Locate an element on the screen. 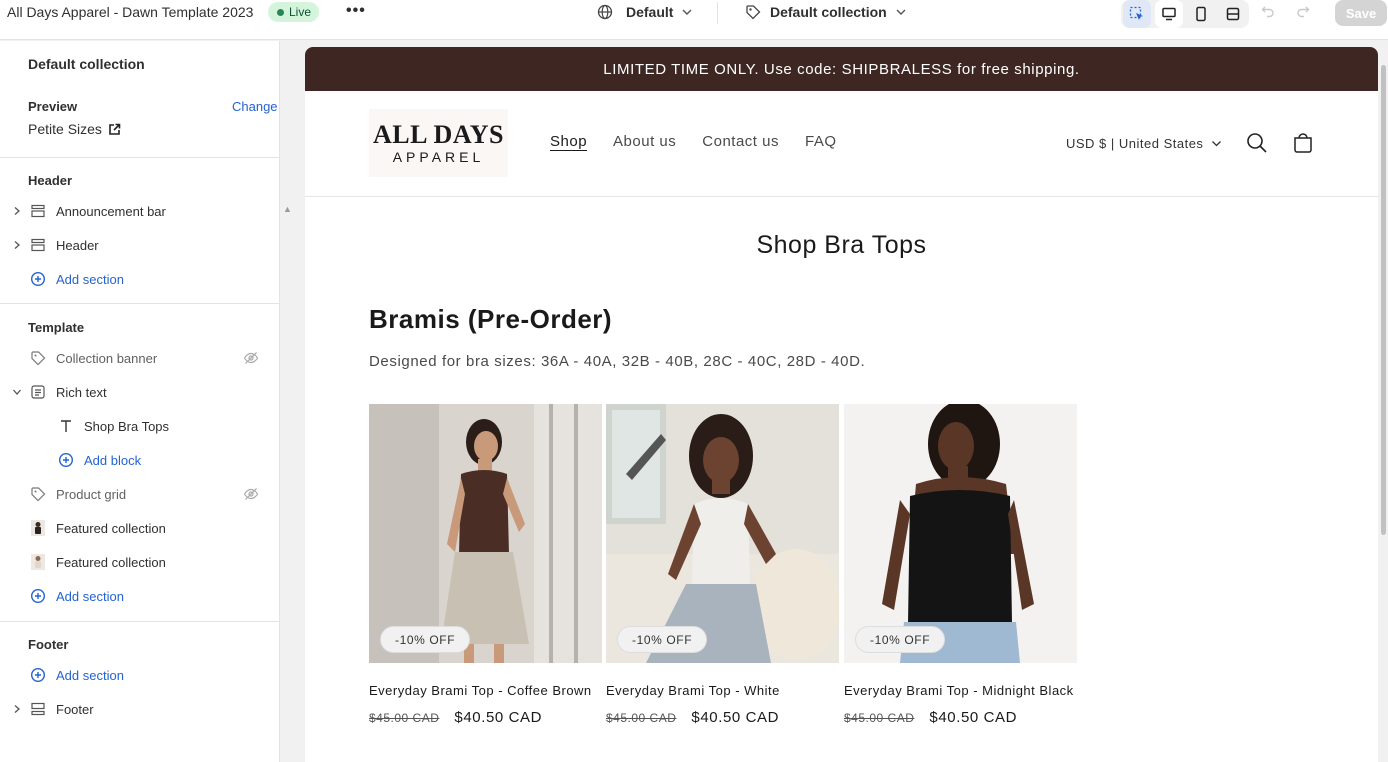  section-collection-banner: Collection banner is located at coordinates (139, 358).